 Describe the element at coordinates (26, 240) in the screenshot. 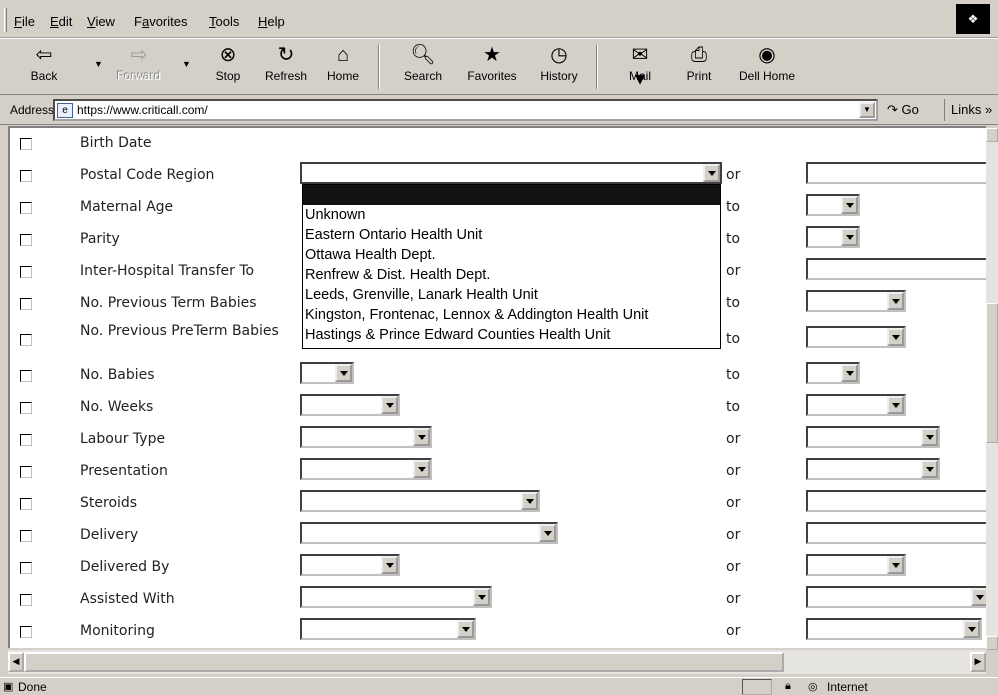

I see `checkbox-parity` at that location.